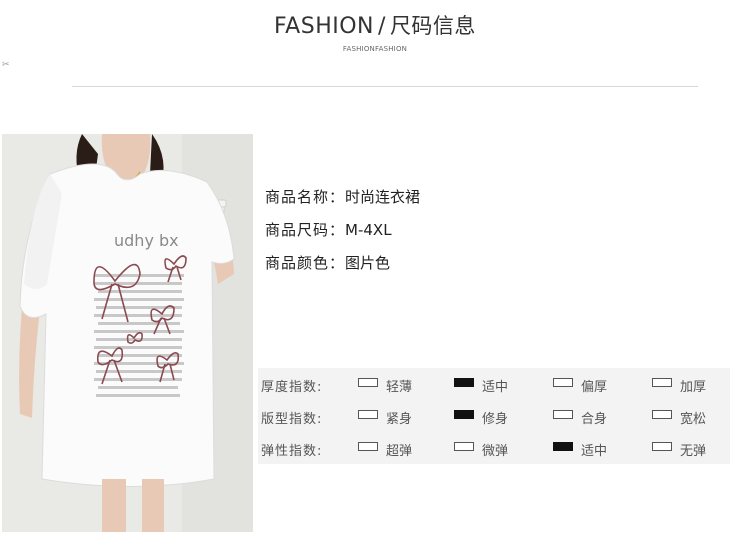 The height and width of the screenshot is (545, 750). I want to click on indices-table: 厚度指数: 轻薄 适中 偏厚 加厚 版型指数: 紧身 修身 合身 宽松 弹性指数: 超弹 微弹 适中 无弹, so click(494, 416).